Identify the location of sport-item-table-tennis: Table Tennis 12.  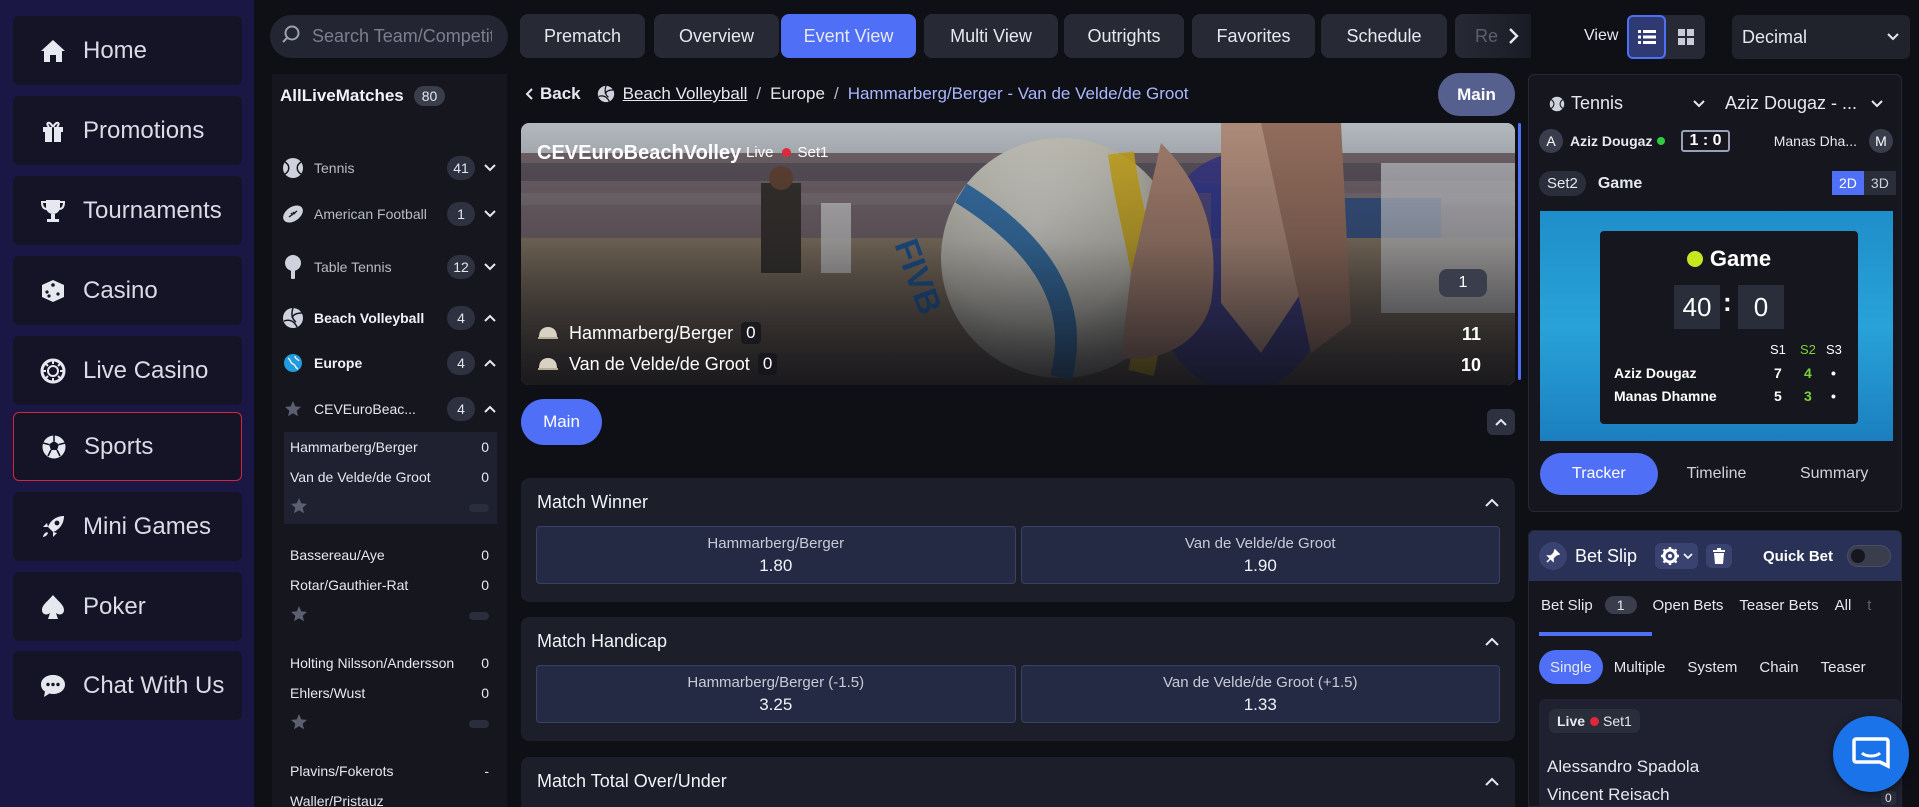
(388, 267).